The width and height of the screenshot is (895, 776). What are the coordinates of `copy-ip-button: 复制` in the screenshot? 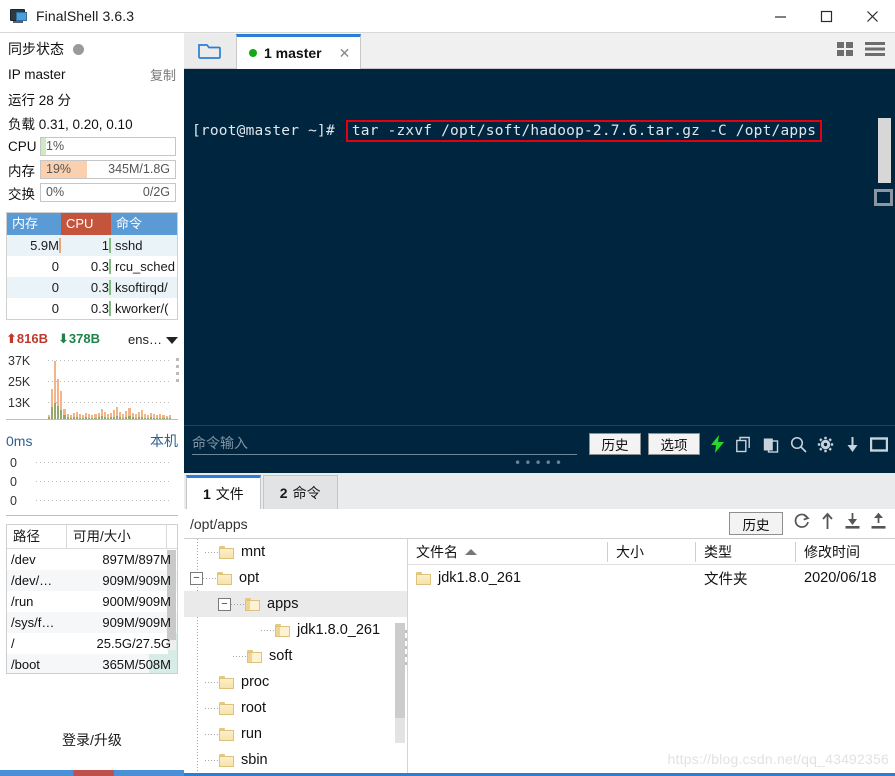 It's located at (163, 74).